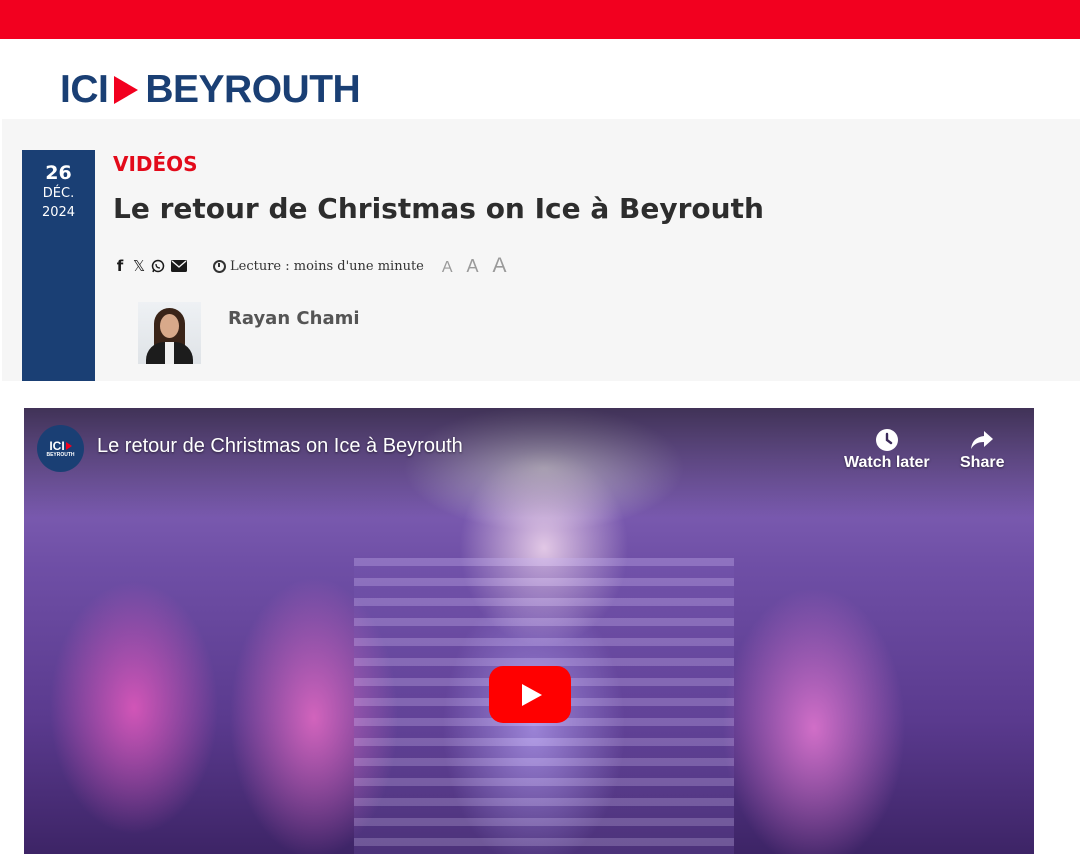 The width and height of the screenshot is (1080, 854). What do you see at coordinates (68, 445) in the screenshot?
I see `channel-logo-triangle-icon` at bounding box center [68, 445].